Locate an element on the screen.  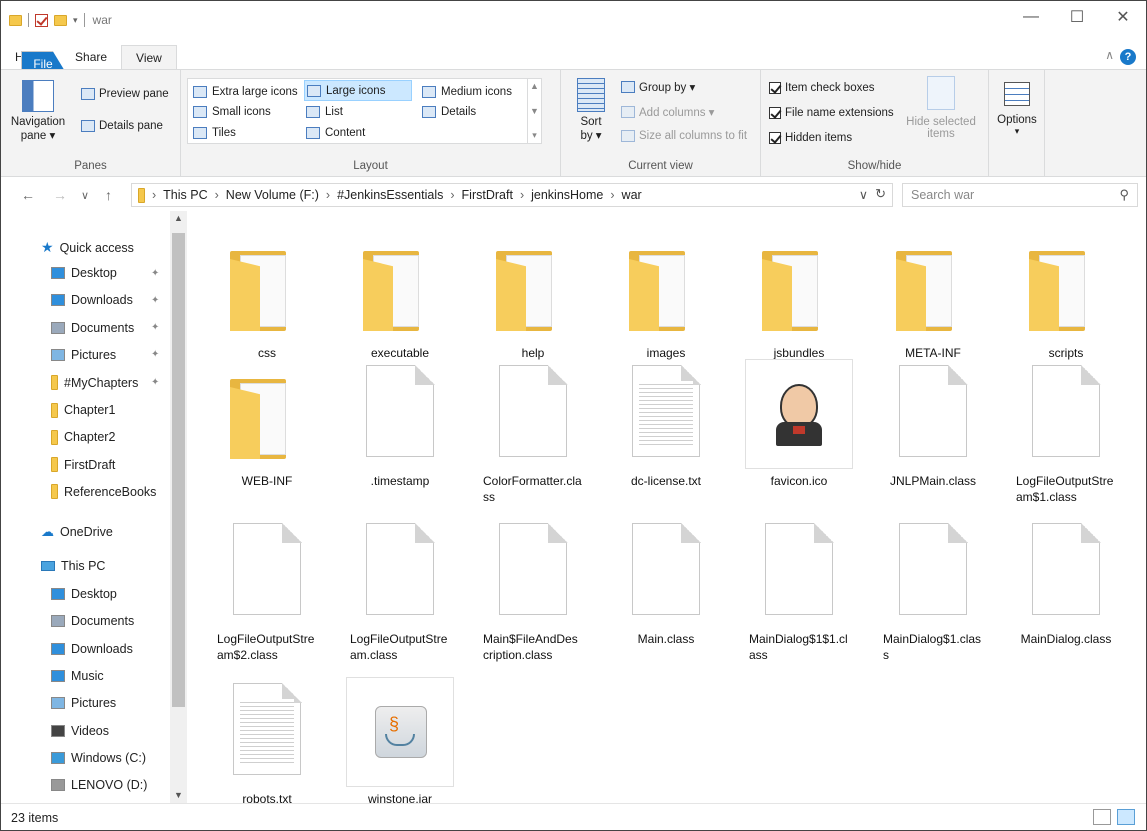
nav-pc-item: Music is located at coordinates (77, 676).